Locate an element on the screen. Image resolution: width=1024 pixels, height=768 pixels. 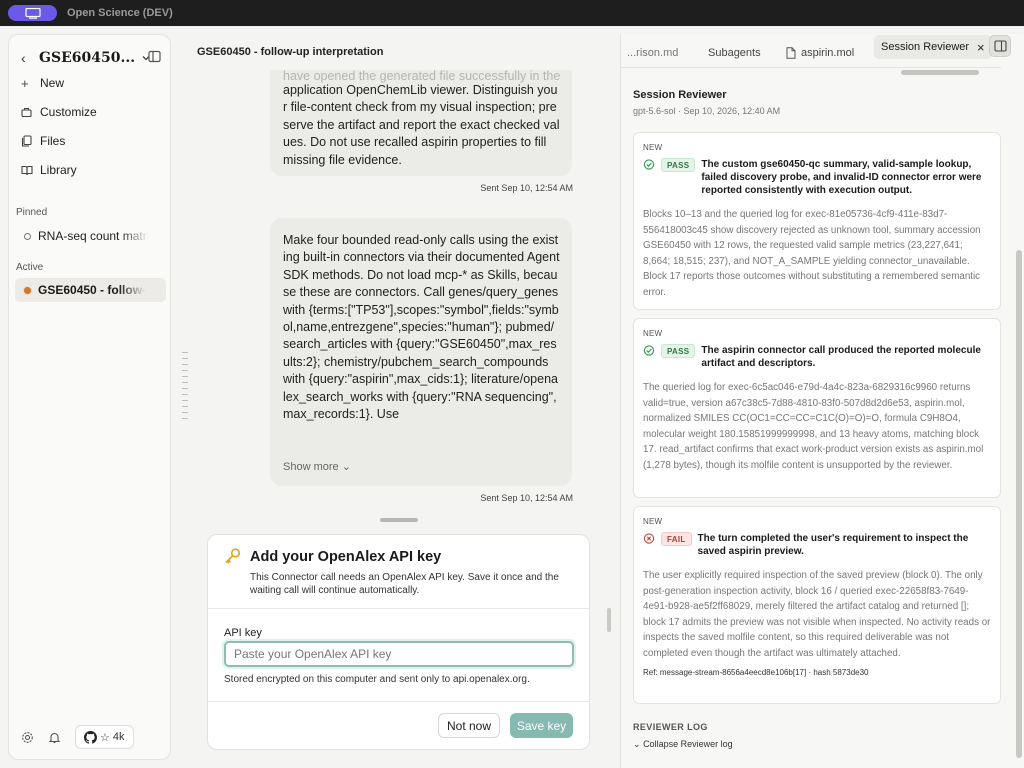
chat-title: RNA-seq count matri is located at coordinates (94, 236).